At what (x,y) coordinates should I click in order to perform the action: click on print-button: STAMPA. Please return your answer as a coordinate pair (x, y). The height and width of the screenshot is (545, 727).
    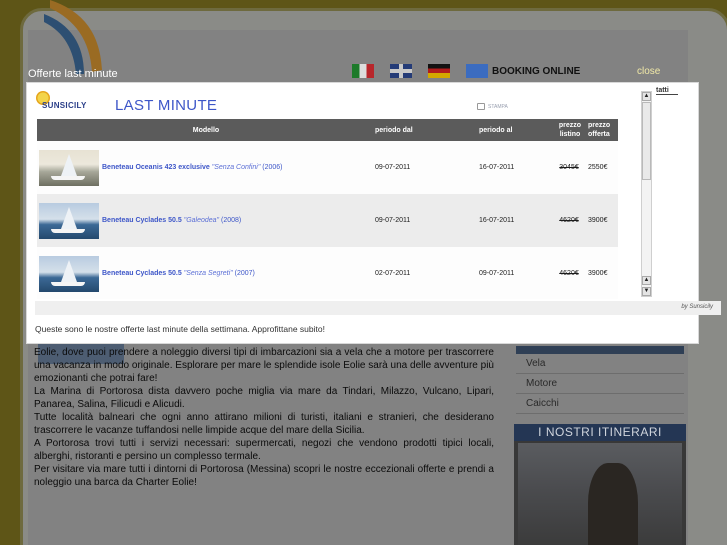
    Looking at the image, I should click on (492, 106).